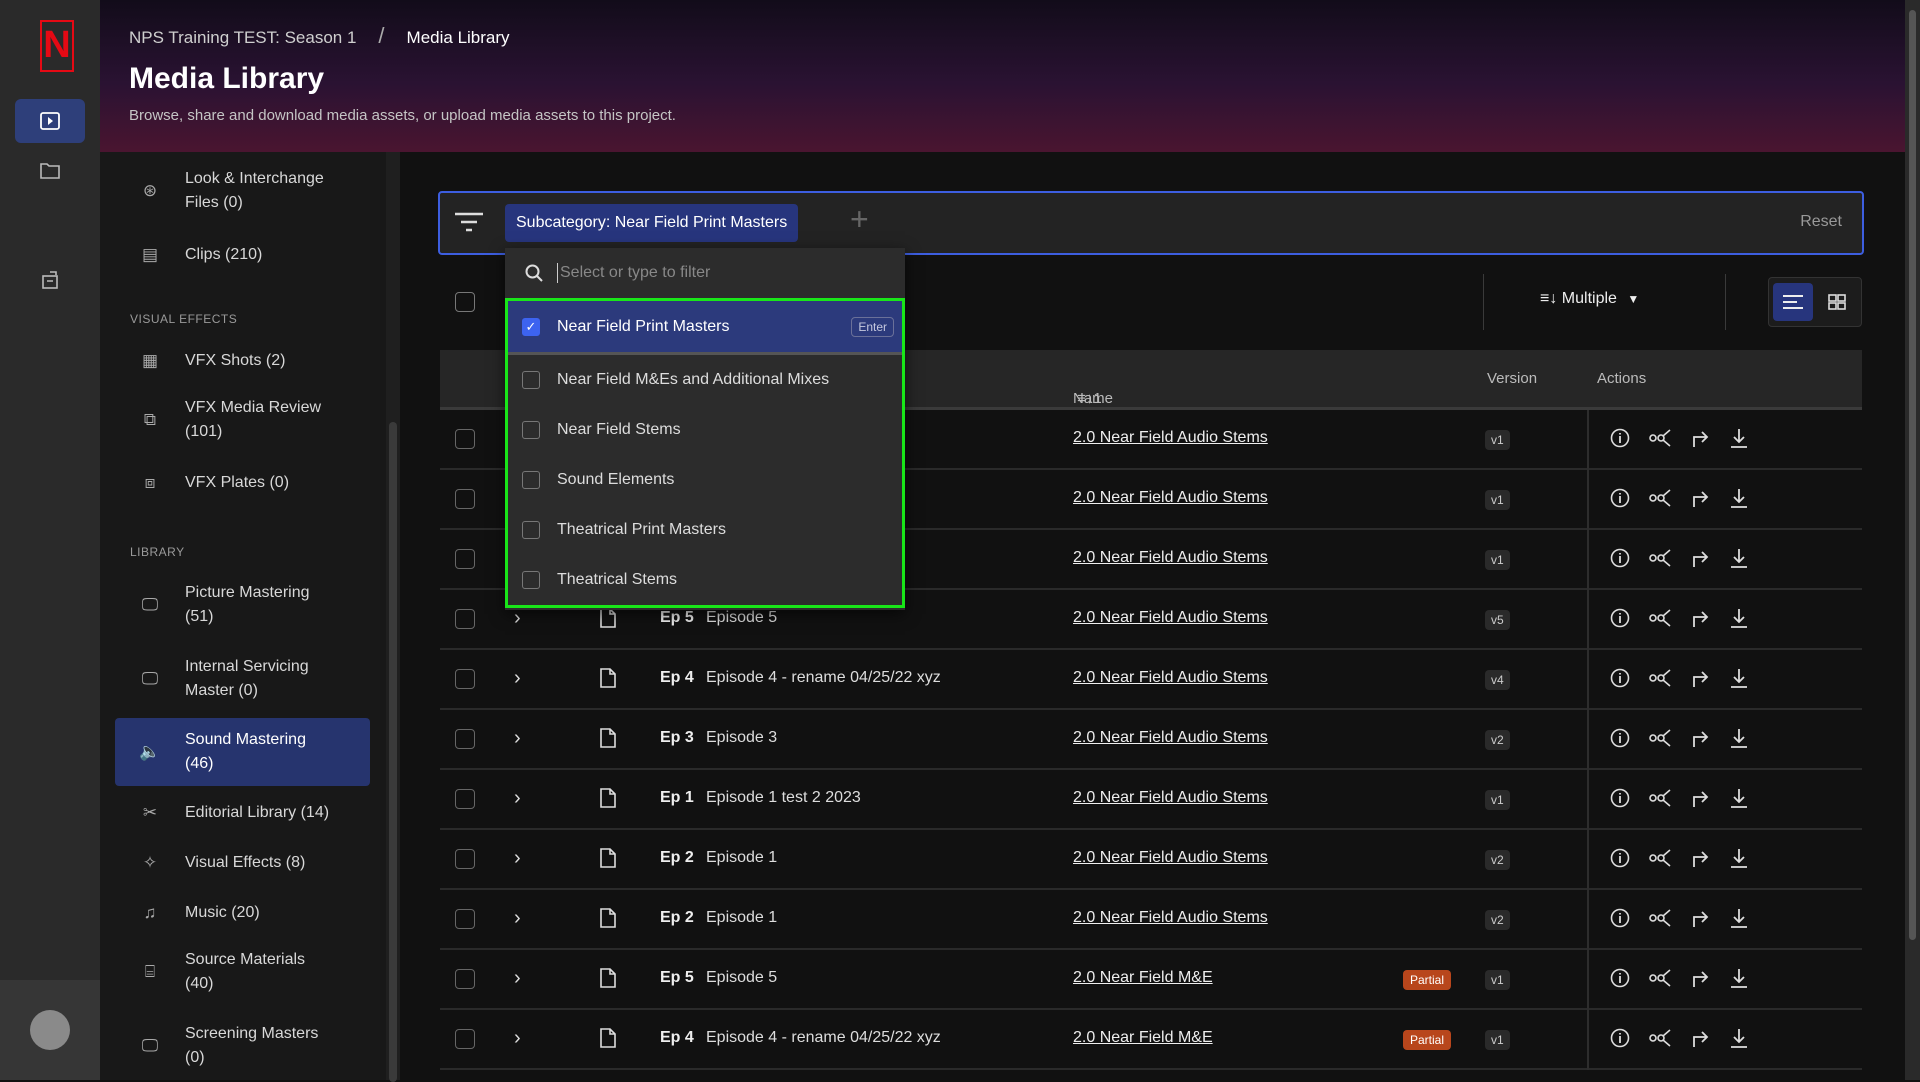 This screenshot has width=1920, height=1082. What do you see at coordinates (1912, 475) in the screenshot?
I see `page-scroll-thumb` at bounding box center [1912, 475].